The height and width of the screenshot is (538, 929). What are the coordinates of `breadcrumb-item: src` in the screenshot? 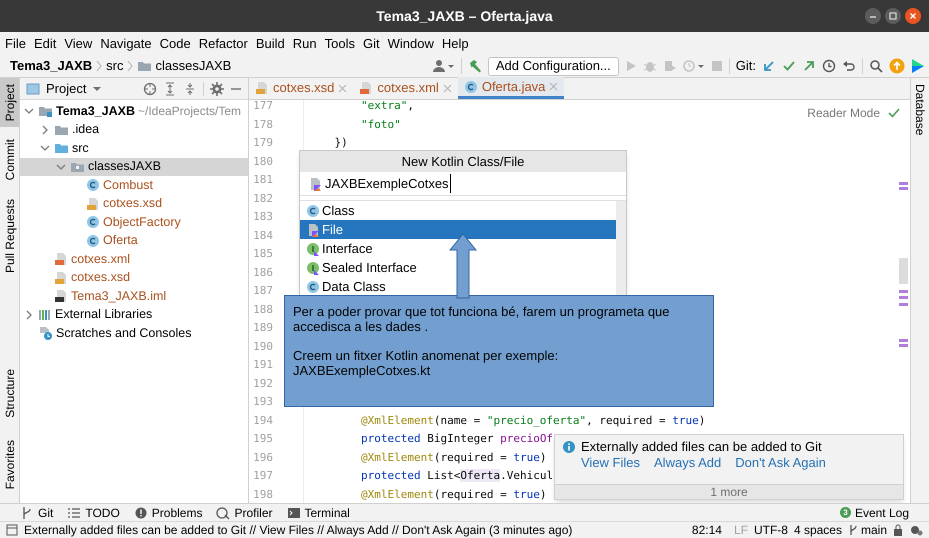 It's located at (115, 66).